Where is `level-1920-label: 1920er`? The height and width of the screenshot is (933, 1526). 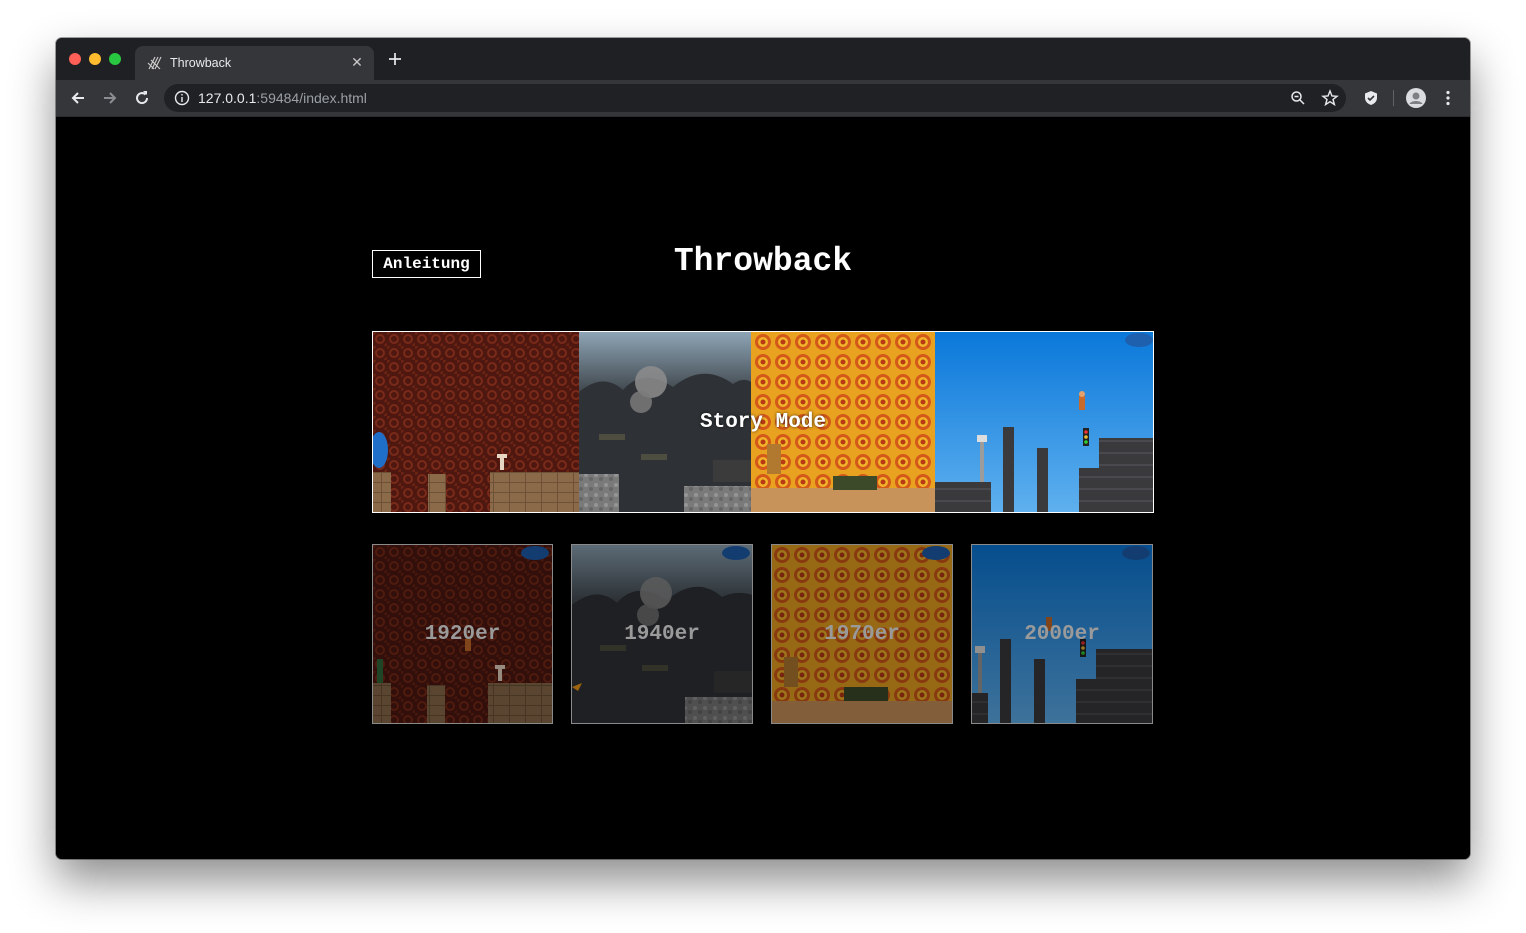
level-1920-label: 1920er is located at coordinates (462, 634).